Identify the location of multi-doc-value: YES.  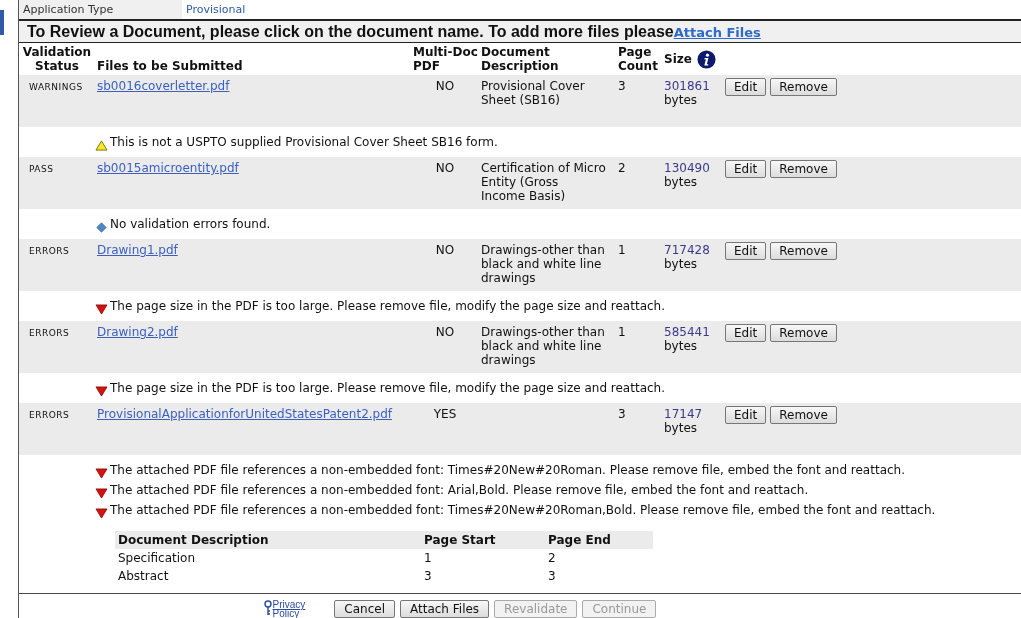
(445, 414).